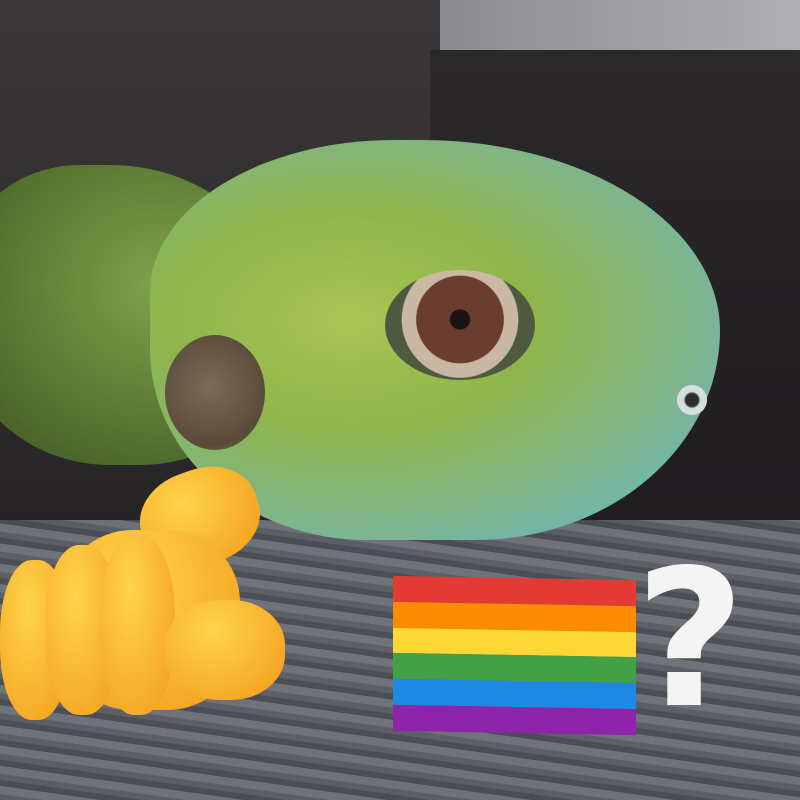 Image resolution: width=800 pixels, height=800 pixels. What do you see at coordinates (620, 25) in the screenshot?
I see `wall-light` at bounding box center [620, 25].